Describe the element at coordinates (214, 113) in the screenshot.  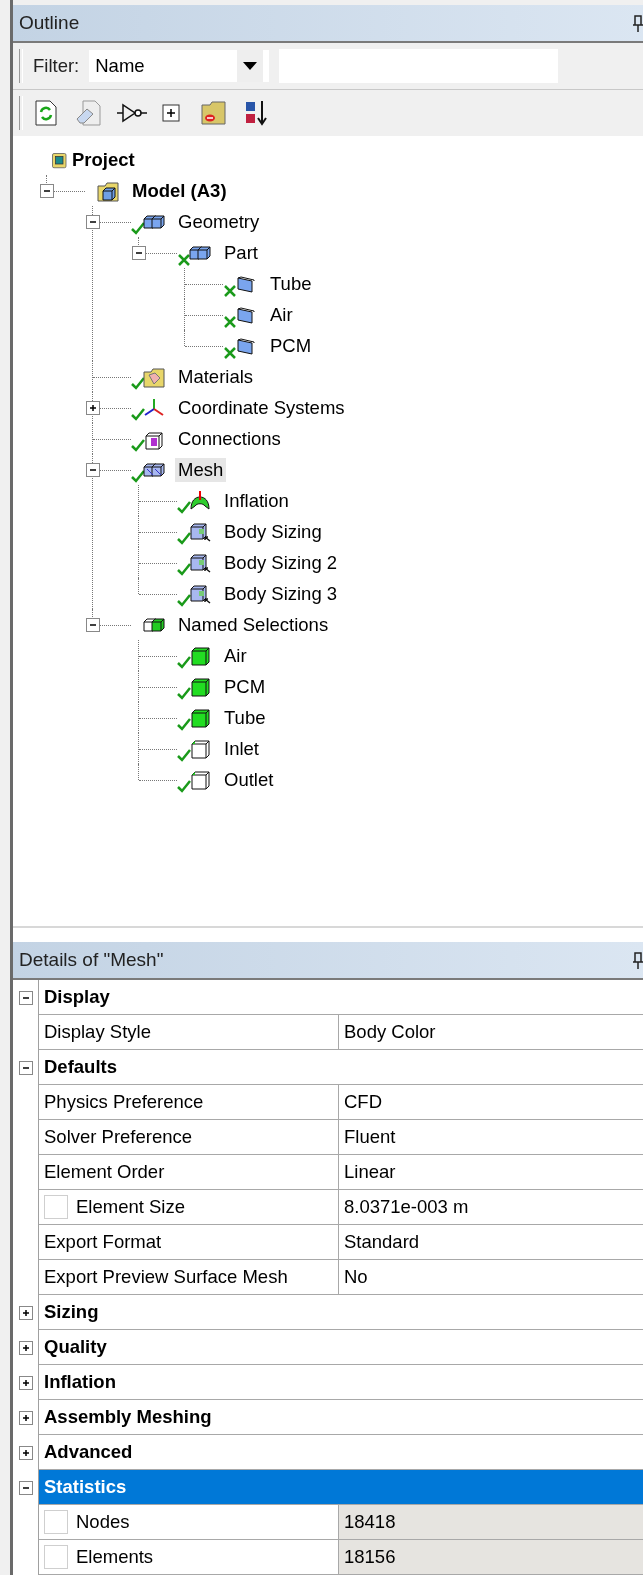
I see `folder-icon` at that location.